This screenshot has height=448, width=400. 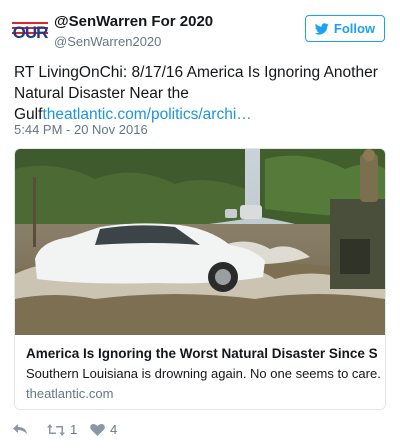 I want to click on like-count: 4, so click(x=114, y=429).